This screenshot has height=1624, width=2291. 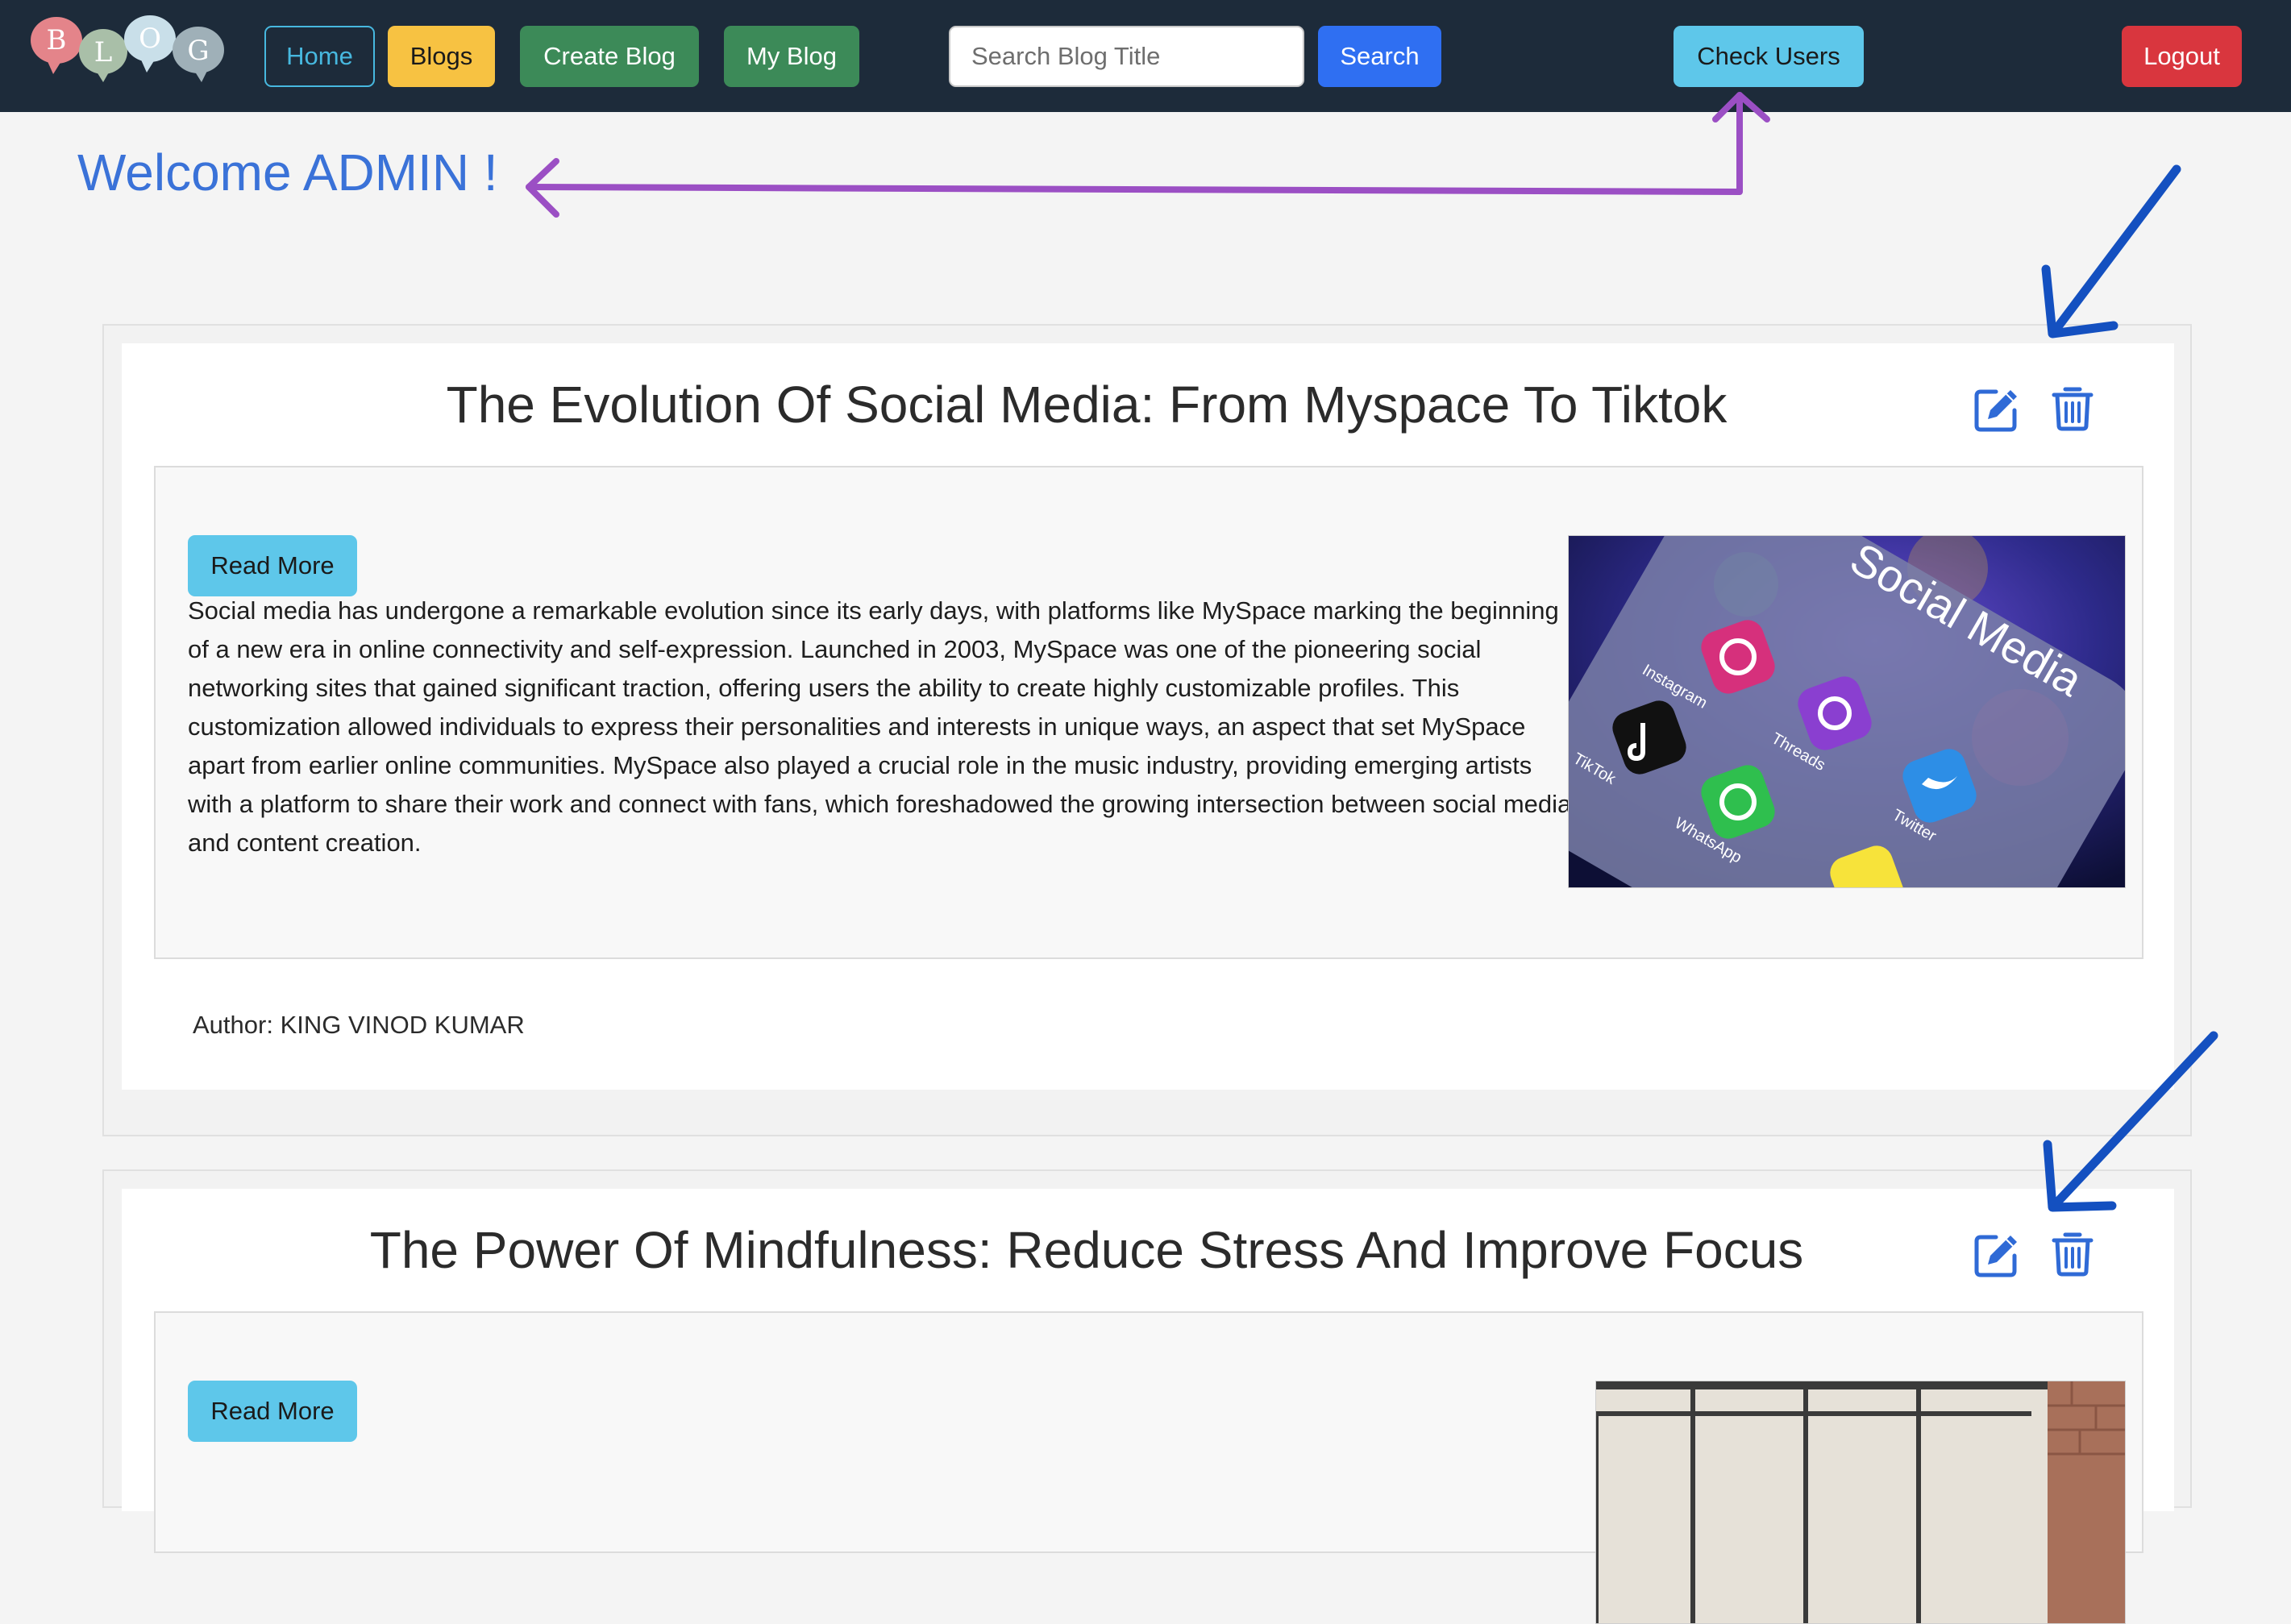 I want to click on logo-letter-g: G, so click(x=198, y=51).